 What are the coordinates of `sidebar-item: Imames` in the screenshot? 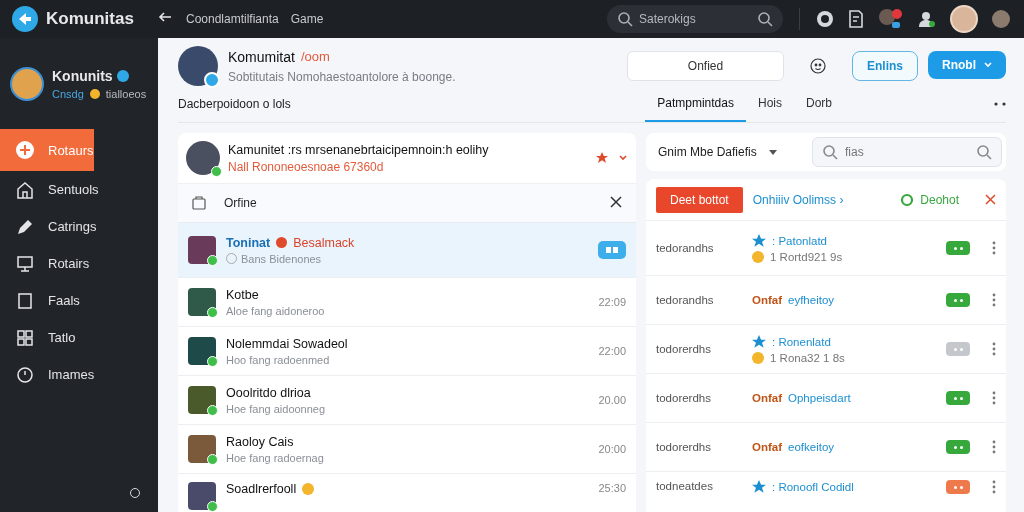 It's located at (47, 374).